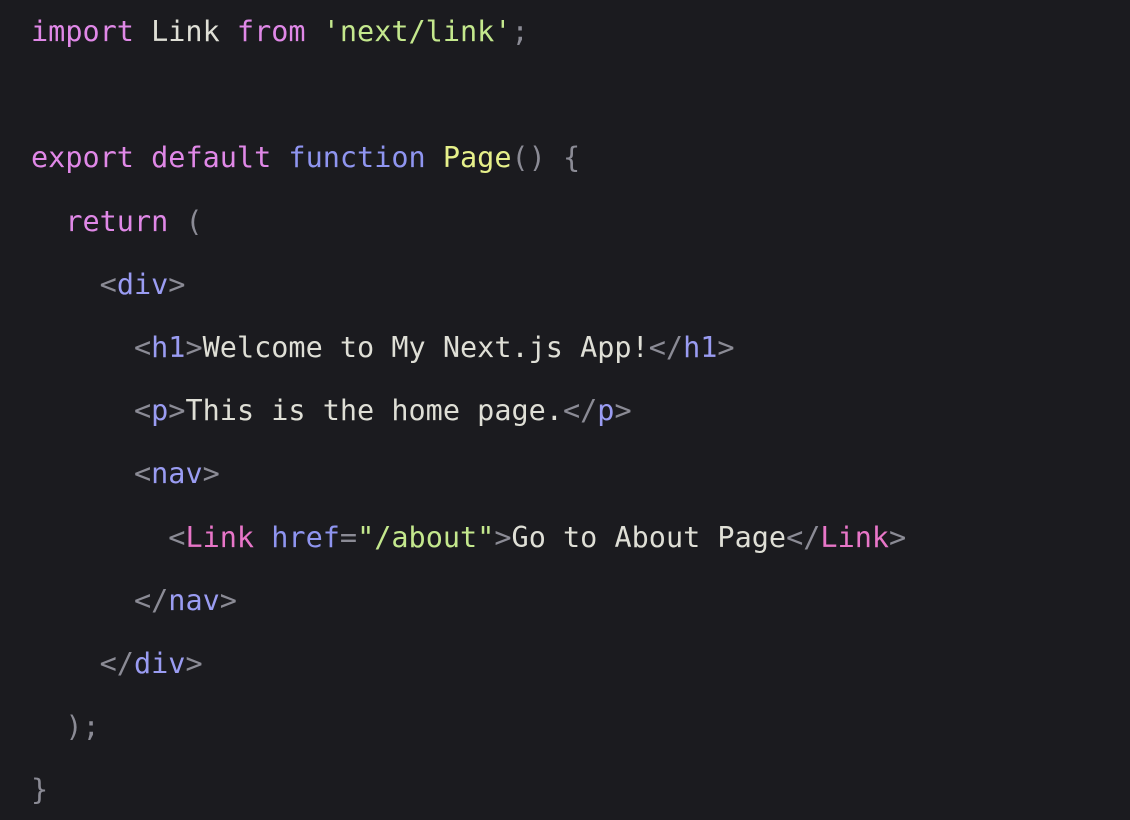 This screenshot has width=1130, height=820. What do you see at coordinates (520, 31) in the screenshot?
I see `code-token-punct: ;` at bounding box center [520, 31].